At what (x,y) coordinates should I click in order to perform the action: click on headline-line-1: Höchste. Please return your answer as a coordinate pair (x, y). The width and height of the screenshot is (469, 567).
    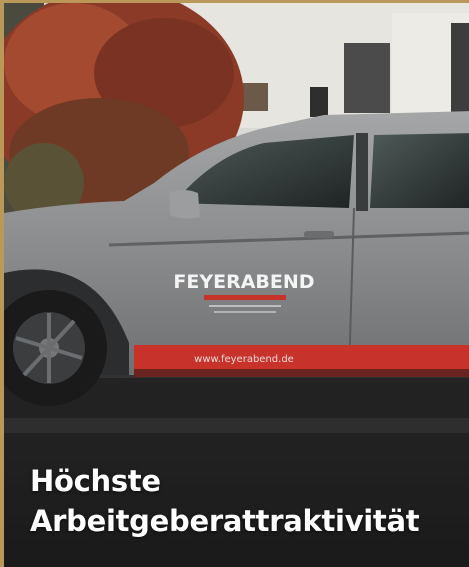
    Looking at the image, I should click on (95, 481).